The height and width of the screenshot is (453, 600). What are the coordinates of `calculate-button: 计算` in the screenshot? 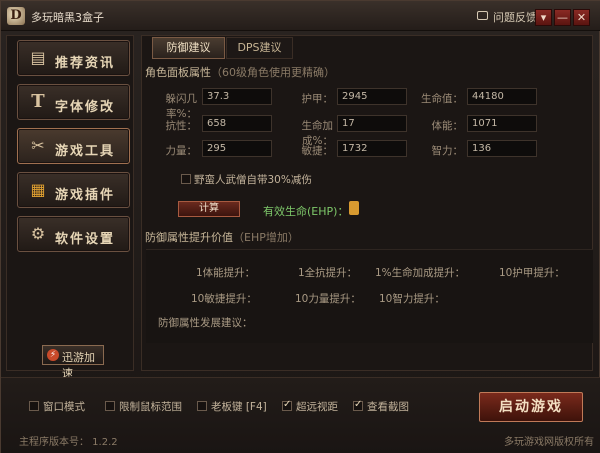 It's located at (209, 209).